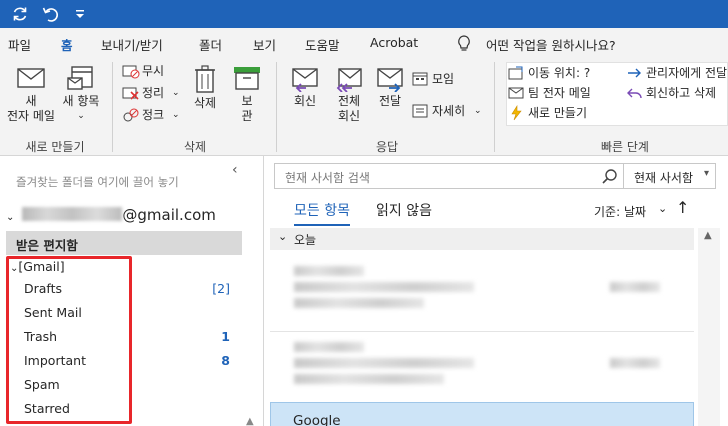 The height and width of the screenshot is (426, 728). Describe the element at coordinates (225, 336) in the screenshot. I see `folder-count: 1` at that location.